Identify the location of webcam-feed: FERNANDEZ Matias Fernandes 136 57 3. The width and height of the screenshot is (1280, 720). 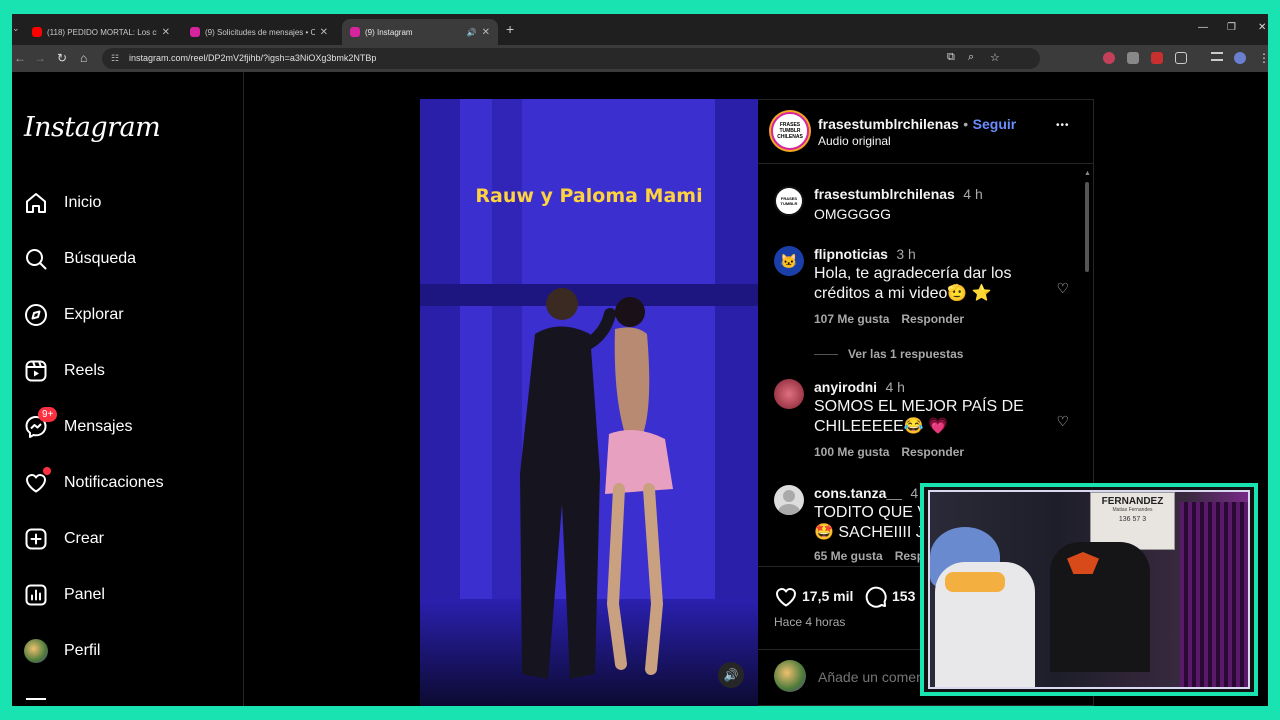
(1089, 589).